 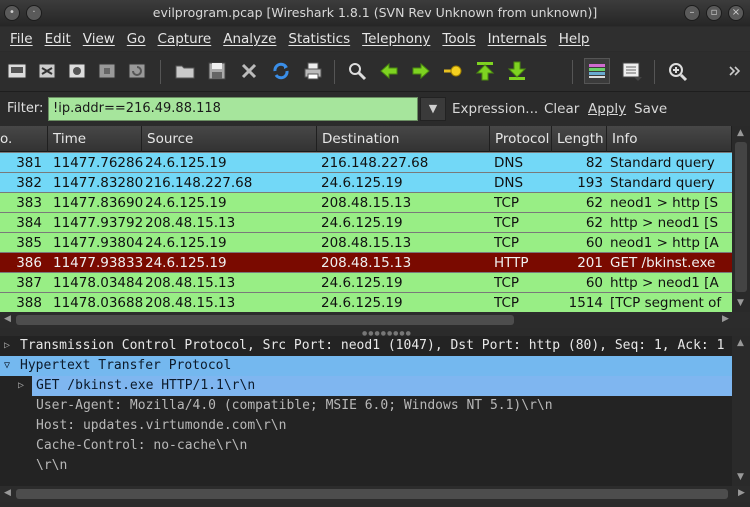 What do you see at coordinates (366, 426) in the screenshot?
I see `detail-line: Host: updates.virtumonde.com\r\n` at bounding box center [366, 426].